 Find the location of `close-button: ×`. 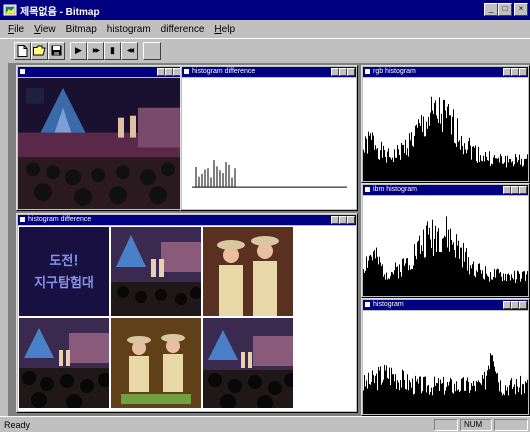

close-button: × is located at coordinates (521, 9).